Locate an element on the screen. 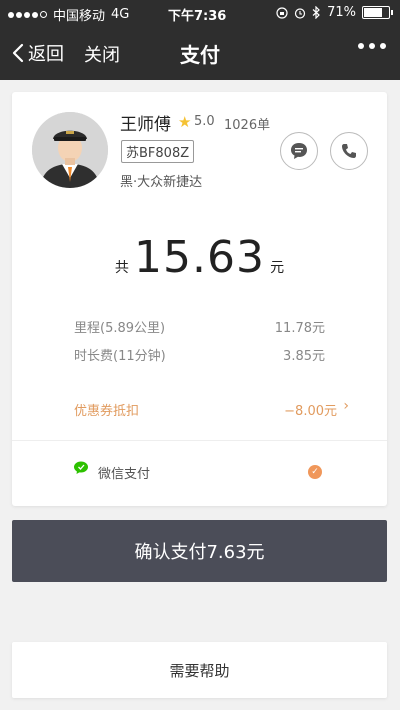 Image resolution: width=400 pixels, height=710 pixels. confirm-pay-button: 确认支付7.63元 is located at coordinates (199, 551).